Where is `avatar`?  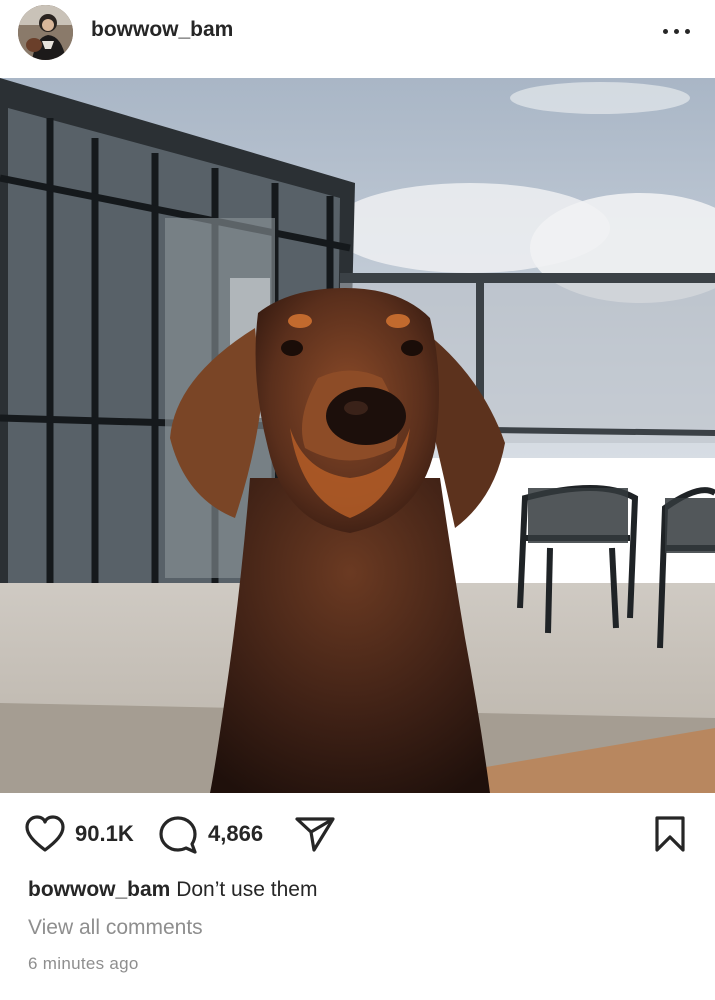
avatar is located at coordinates (45, 32).